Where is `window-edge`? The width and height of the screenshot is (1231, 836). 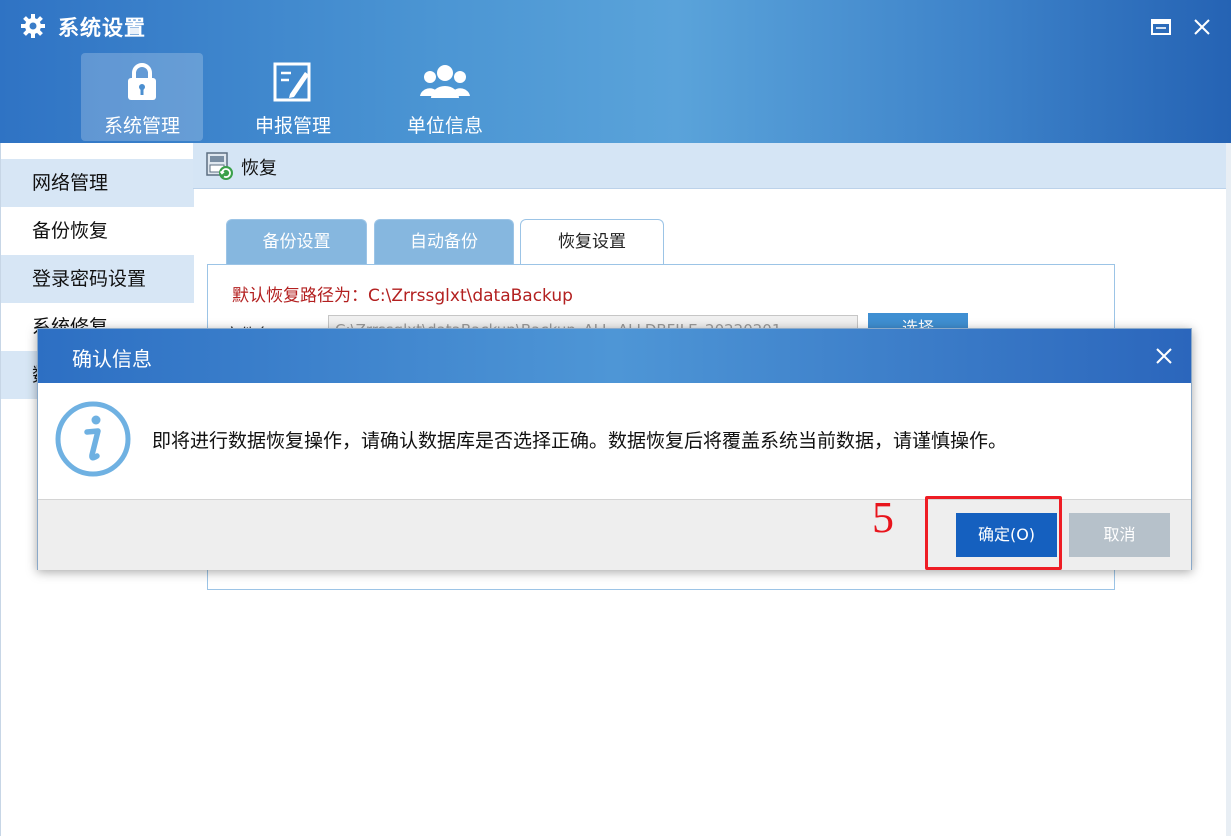
window-edge is located at coordinates (1228, 489).